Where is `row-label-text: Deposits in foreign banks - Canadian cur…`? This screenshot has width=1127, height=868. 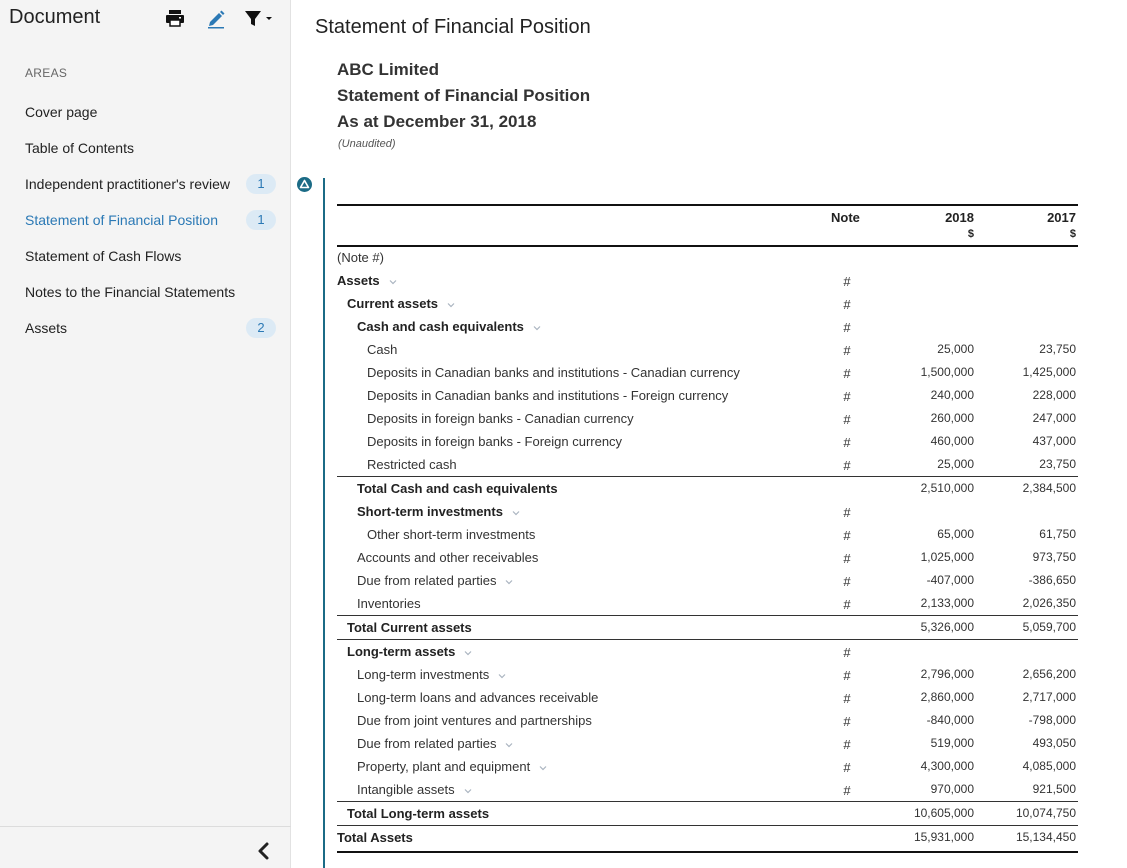
row-label-text: Deposits in foreign banks - Canadian cur… is located at coordinates (500, 418).